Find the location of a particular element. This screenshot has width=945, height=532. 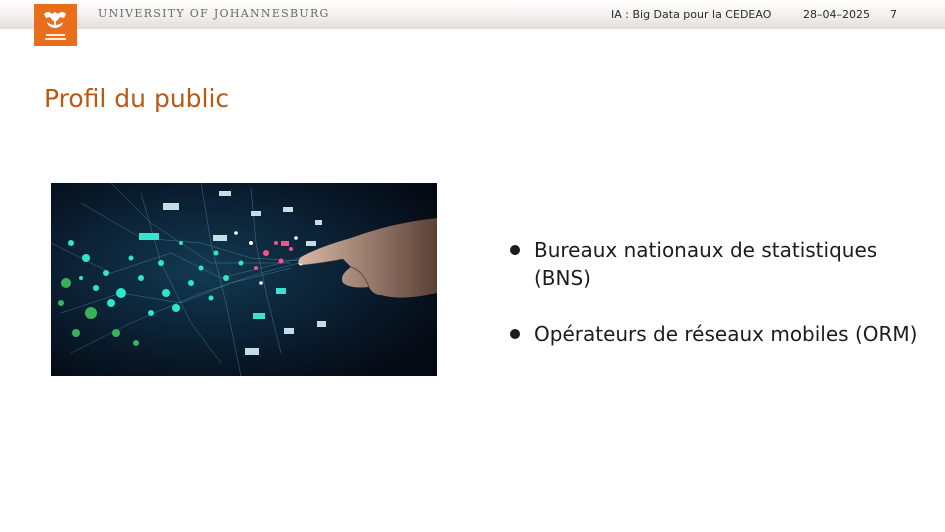

slide-date: 28–04–2025 is located at coordinates (836, 14).